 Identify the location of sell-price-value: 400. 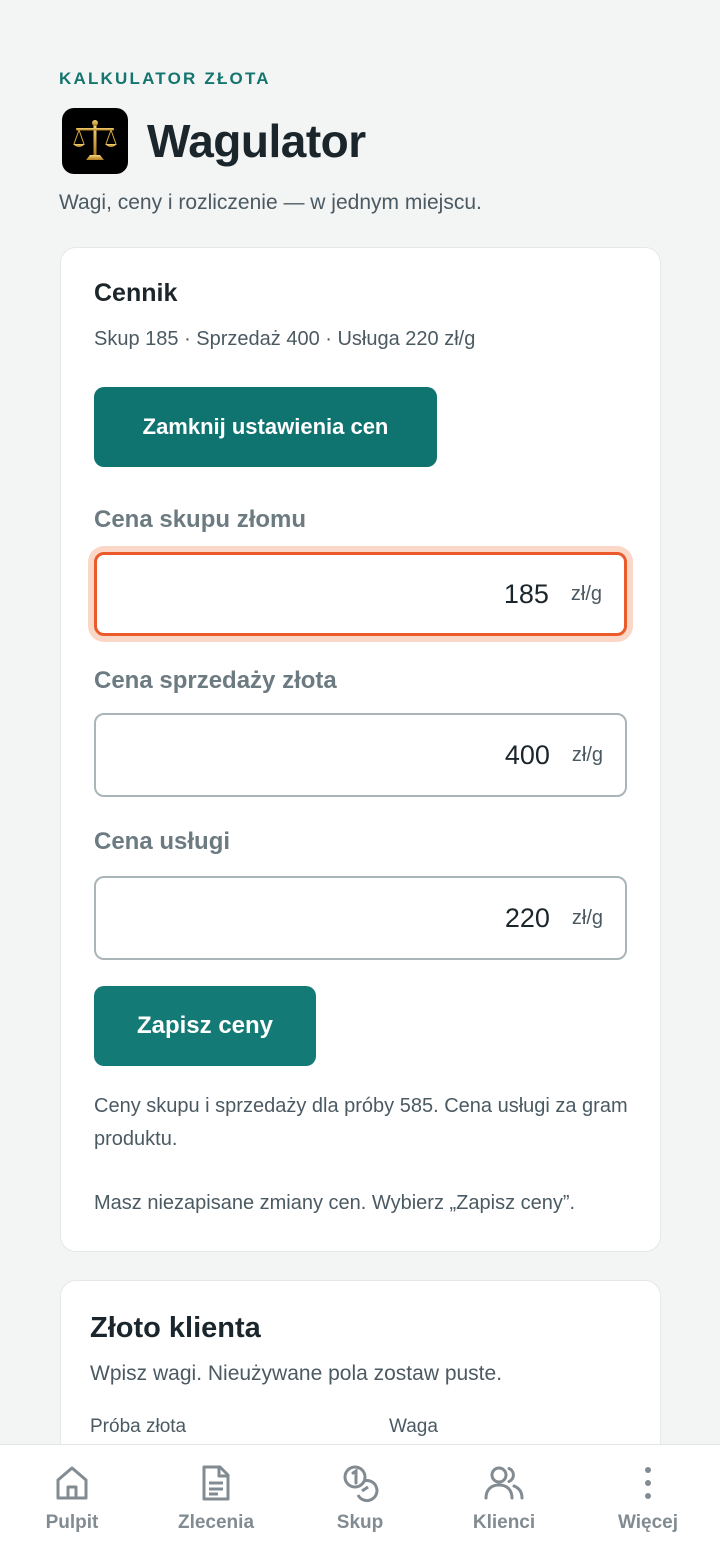
(527, 755).